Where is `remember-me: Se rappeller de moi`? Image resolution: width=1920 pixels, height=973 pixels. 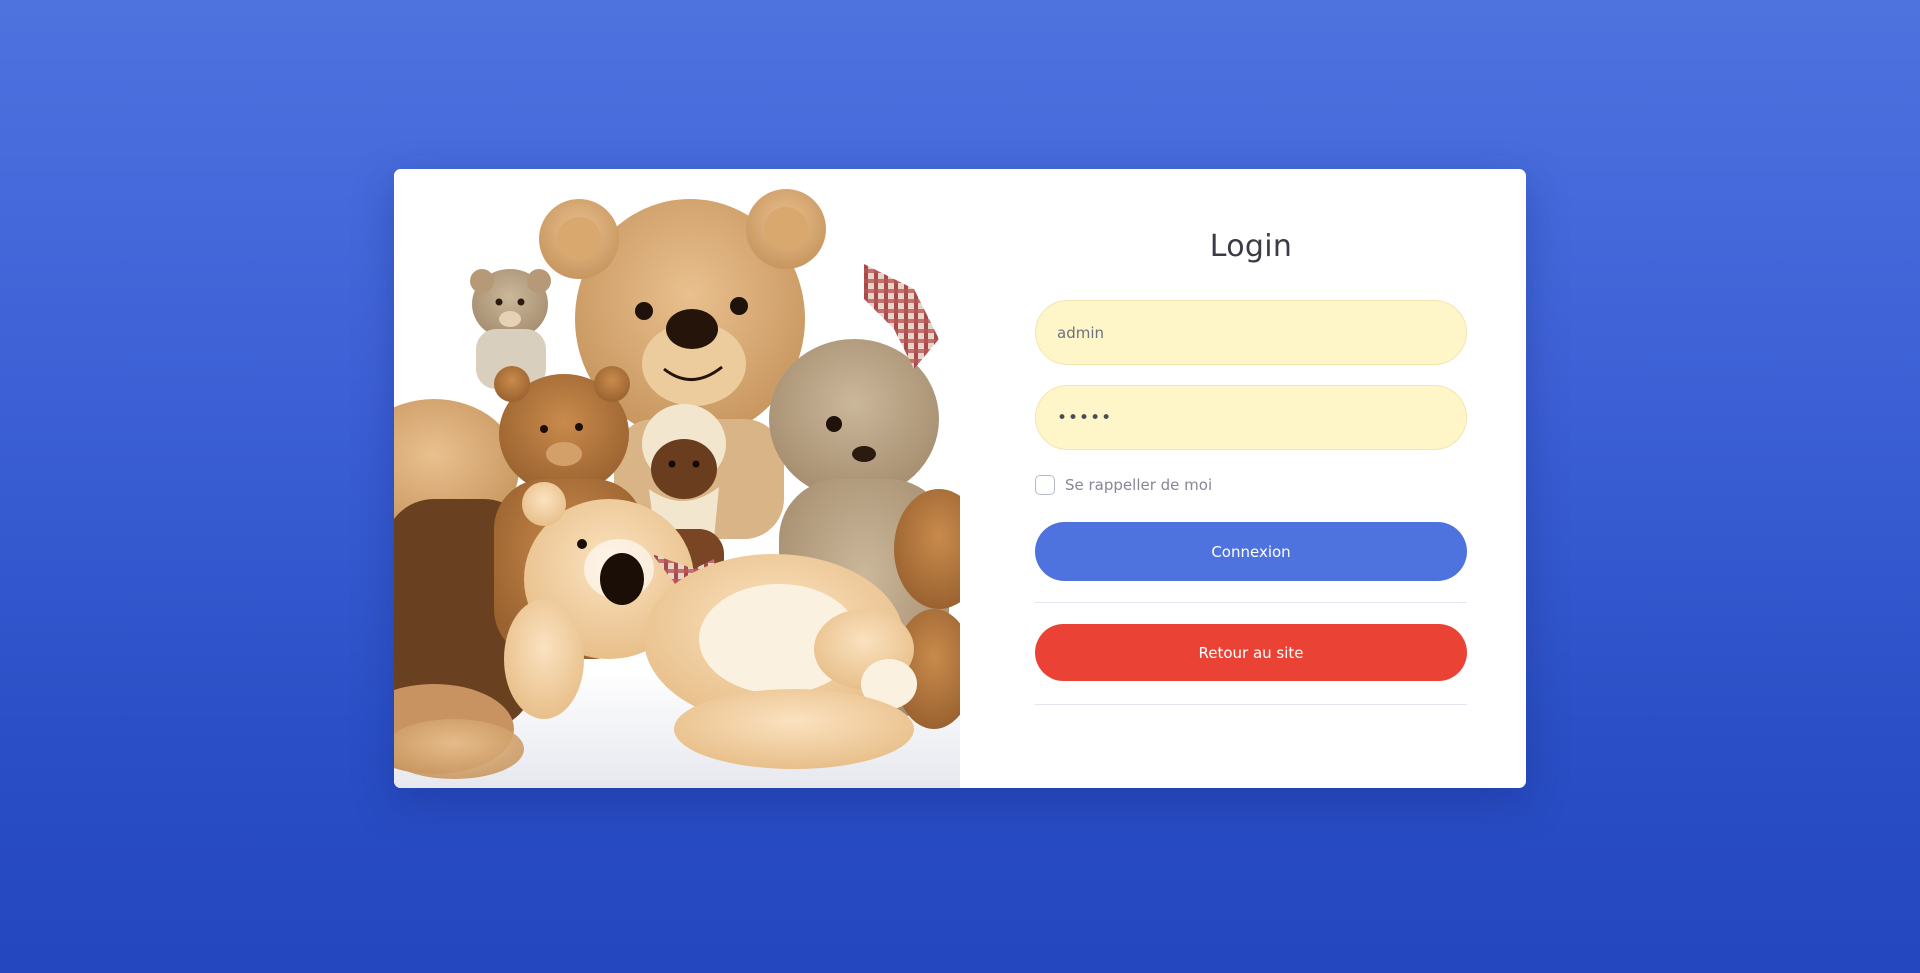 remember-me: Se rappeller de moi is located at coordinates (1123, 485).